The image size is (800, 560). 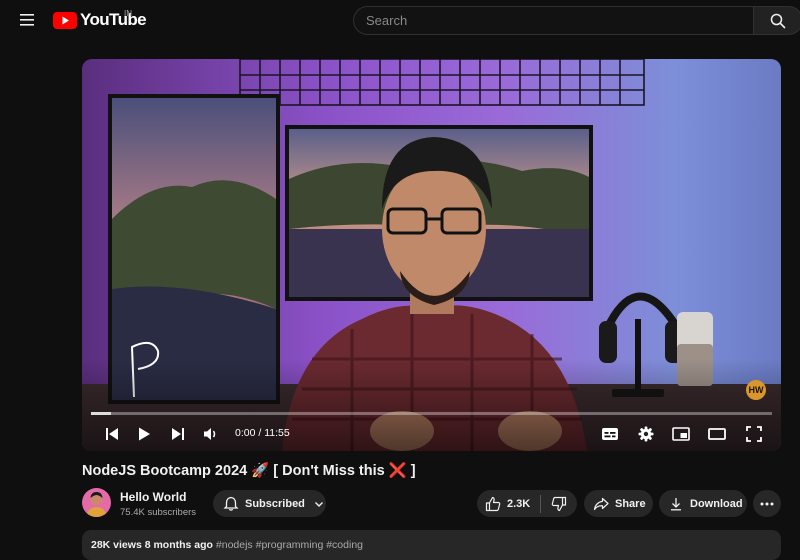 I want to click on share-button: Share, so click(x=618, y=503).